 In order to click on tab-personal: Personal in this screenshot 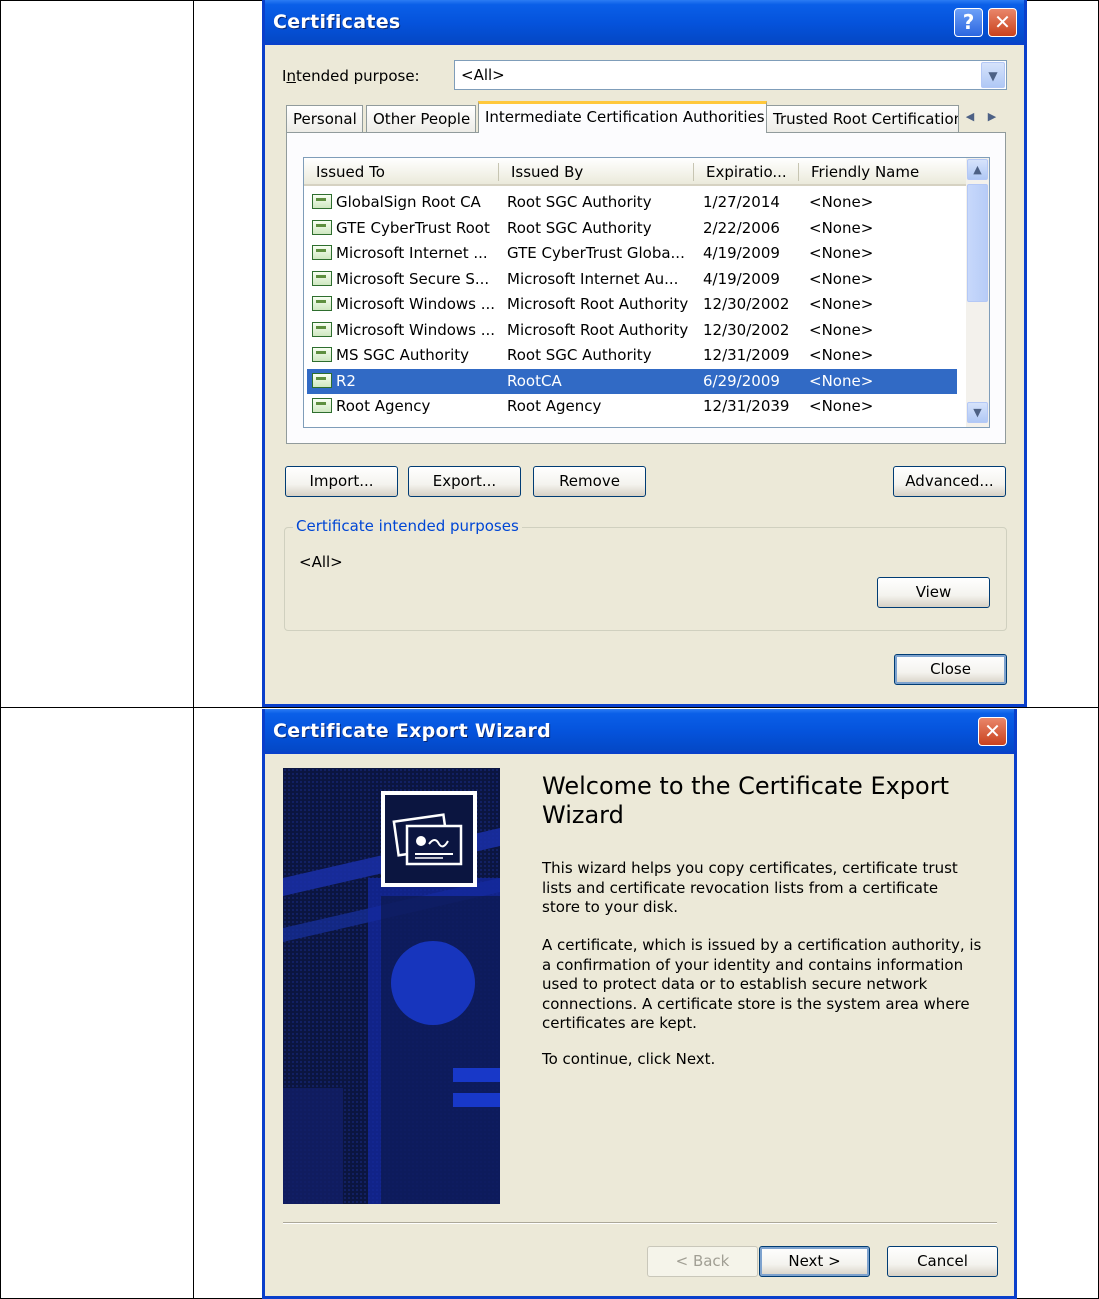, I will do `click(324, 119)`.